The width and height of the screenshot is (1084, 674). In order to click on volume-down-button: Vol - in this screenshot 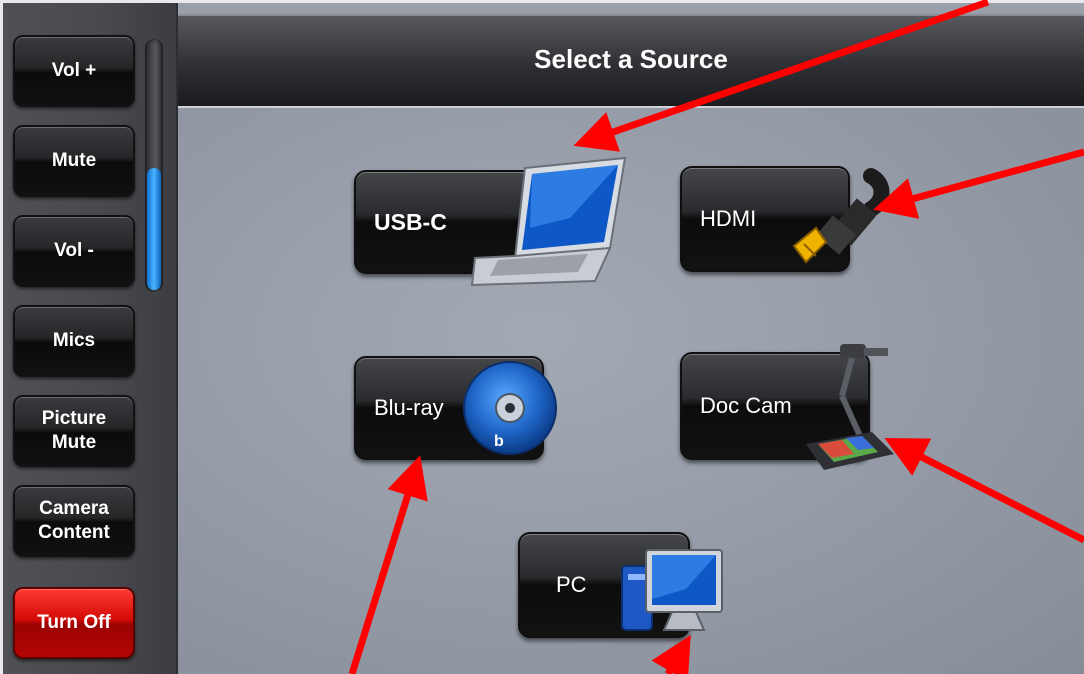, I will do `click(74, 251)`.